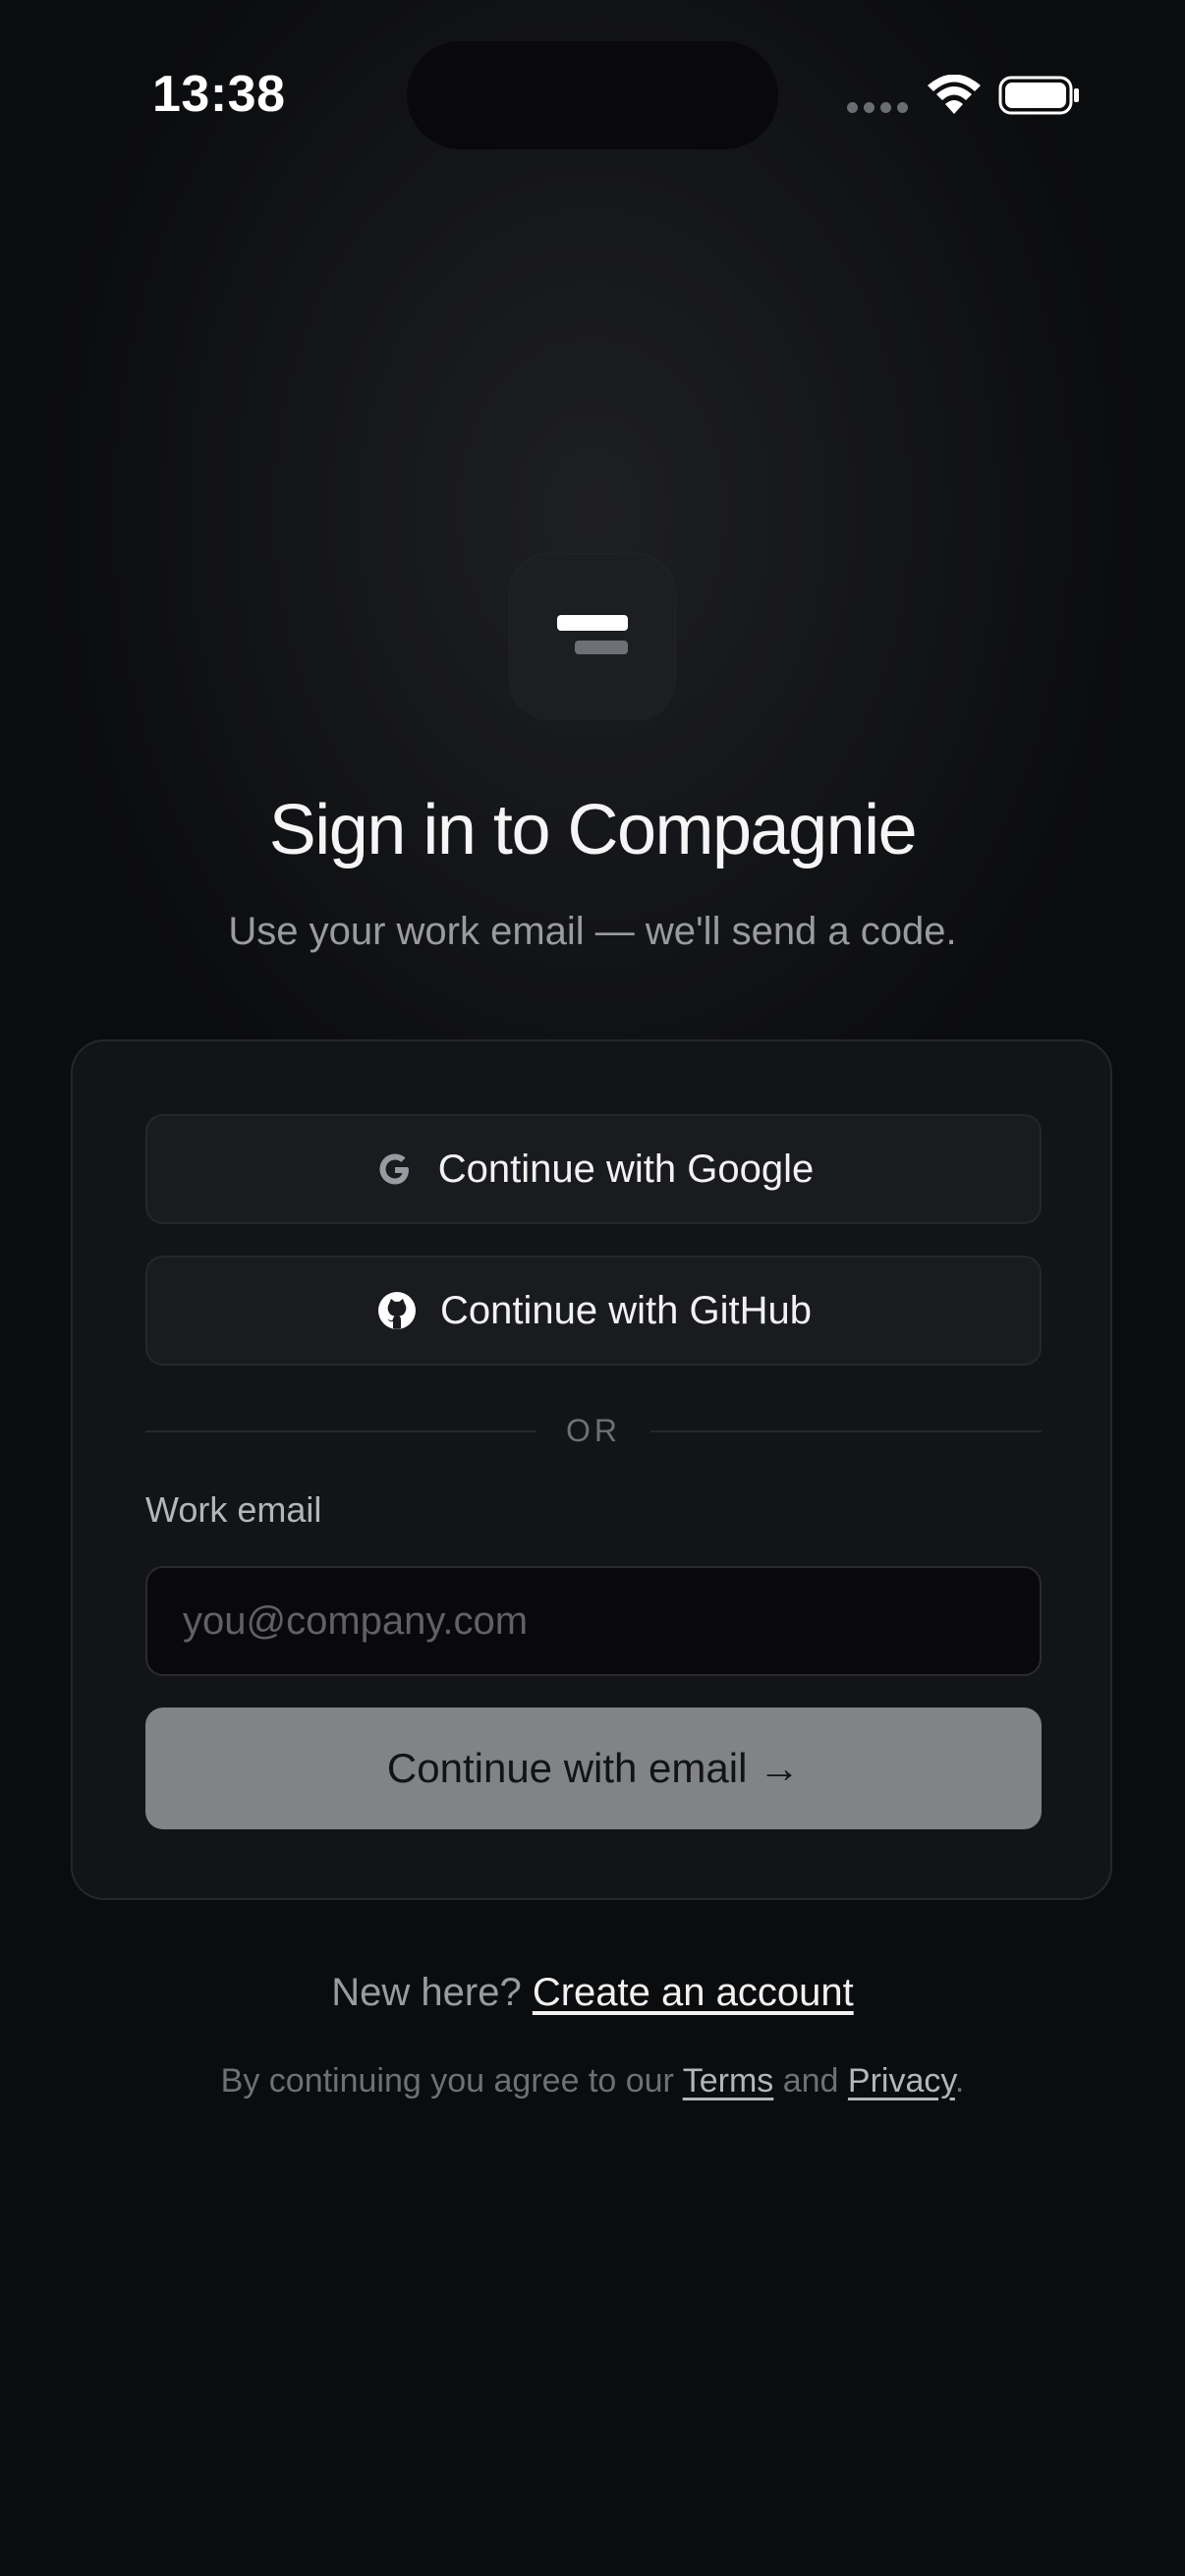  Describe the element at coordinates (728, 2081) in the screenshot. I see `terms-link: Terms` at that location.